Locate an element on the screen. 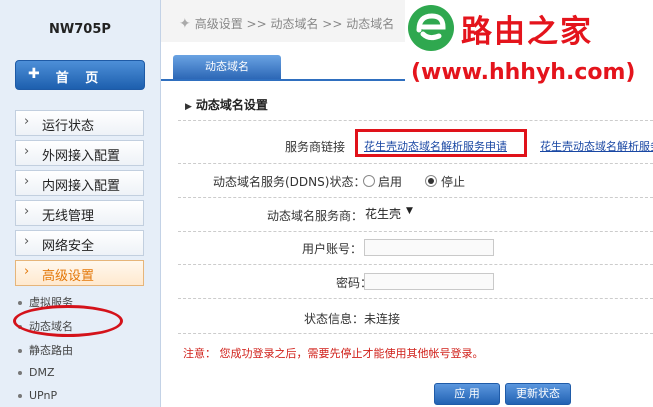 The height and width of the screenshot is (407, 653). breadcrumb-text: 高级设置 >> 动态域名 >> 动态域名 is located at coordinates (294, 24).